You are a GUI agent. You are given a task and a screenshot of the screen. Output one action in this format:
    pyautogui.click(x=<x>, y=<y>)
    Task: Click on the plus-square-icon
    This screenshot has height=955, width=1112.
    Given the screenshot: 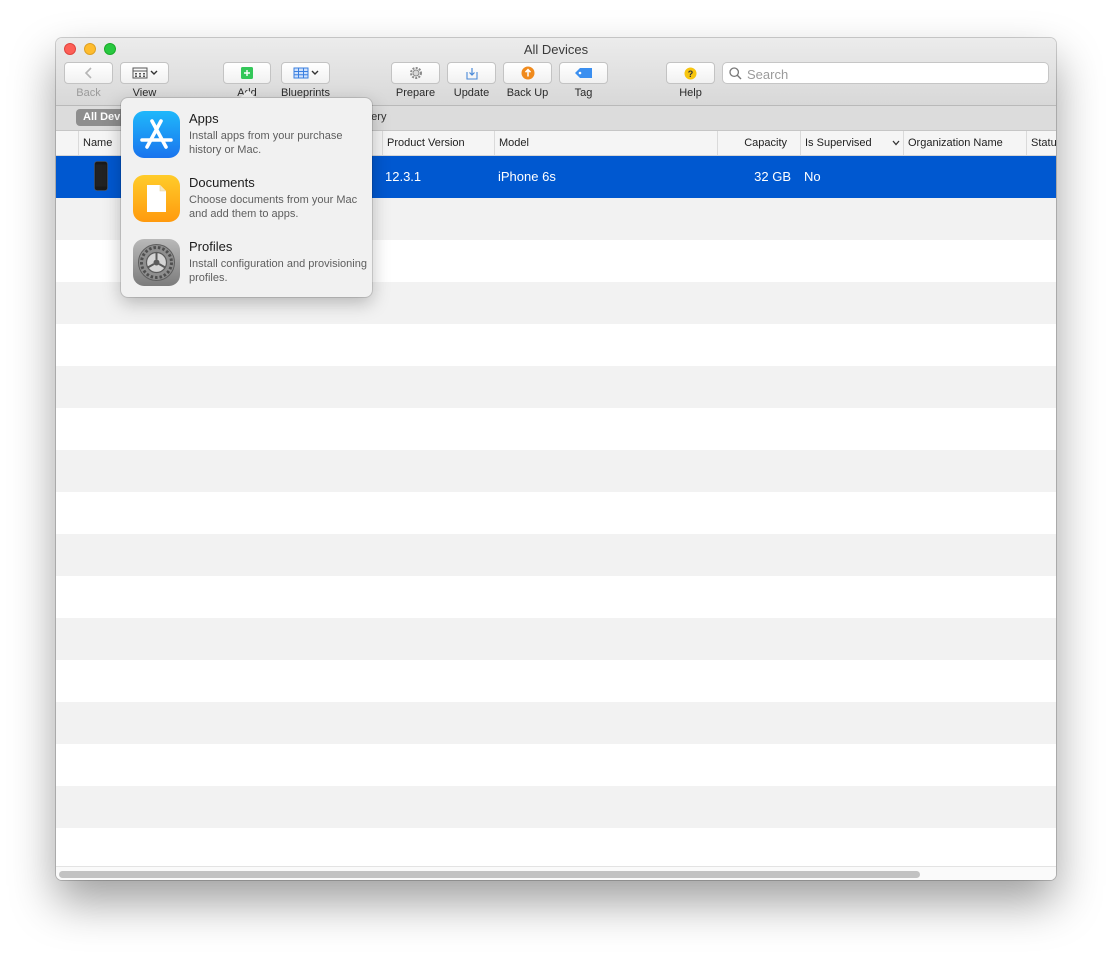 What is the action you would take?
    pyautogui.click(x=247, y=73)
    